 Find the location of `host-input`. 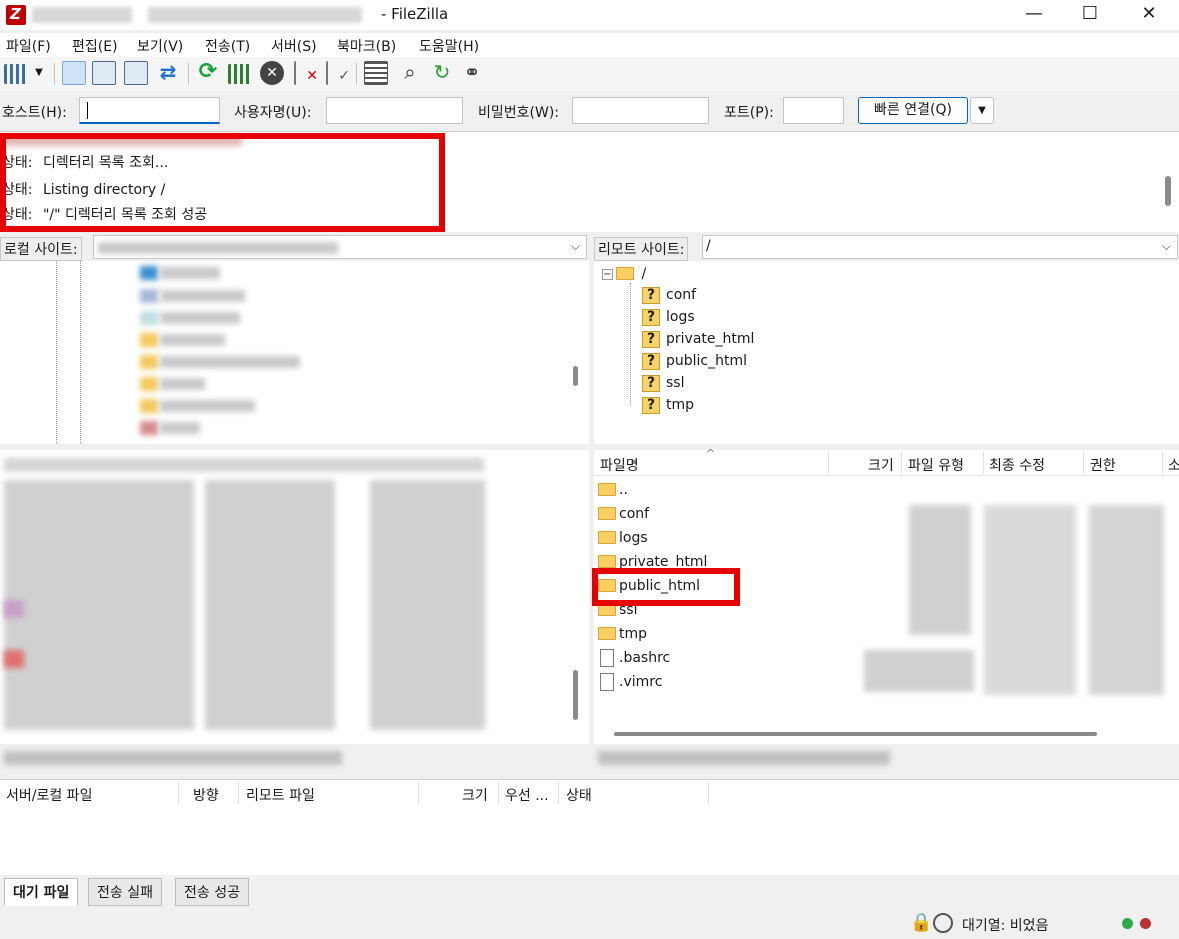

host-input is located at coordinates (149, 110).